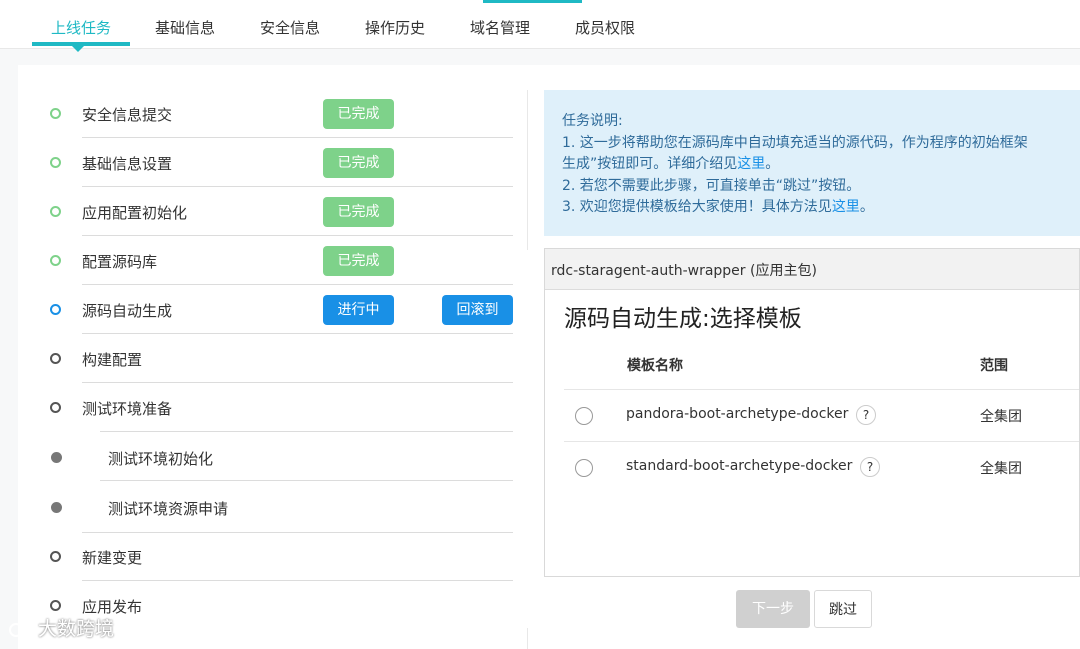  Describe the element at coordinates (260, 407) in the screenshot. I see `step-test-env-prep: 测试环境准备` at that location.